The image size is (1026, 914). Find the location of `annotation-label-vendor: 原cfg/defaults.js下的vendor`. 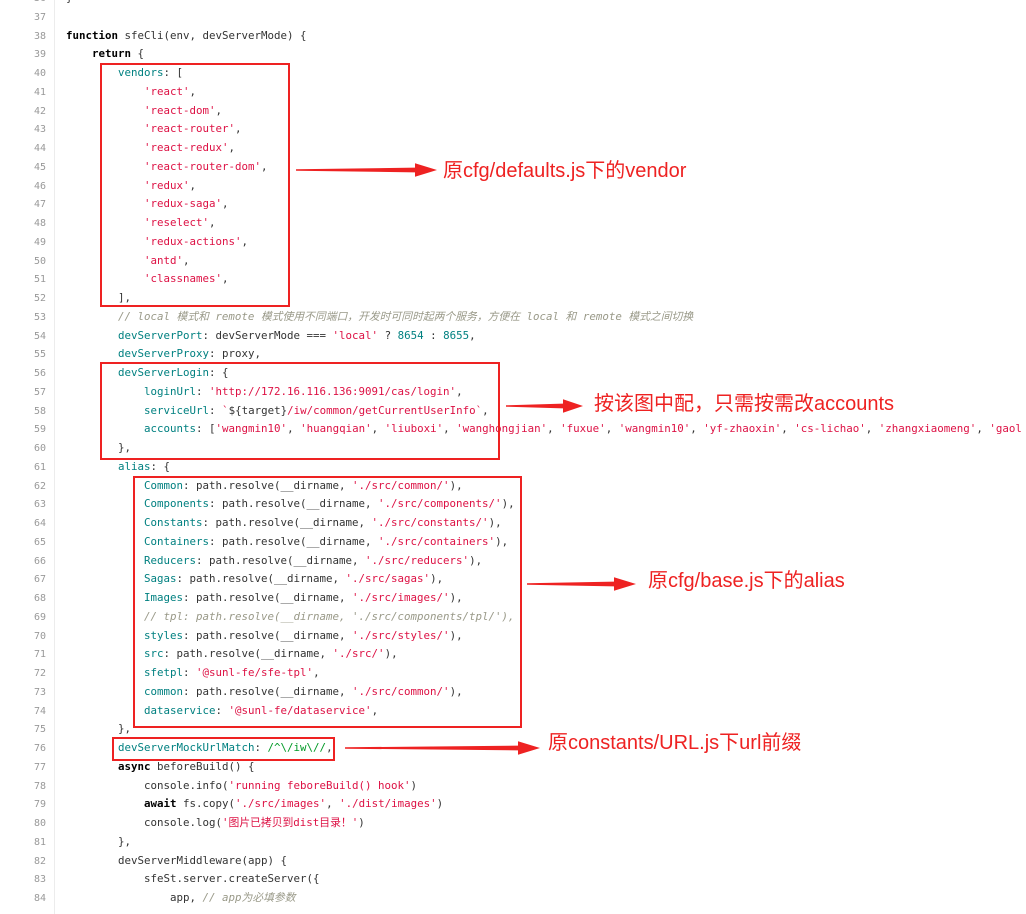

annotation-label-vendor: 原cfg/defaults.js下的vendor is located at coordinates (565, 171).